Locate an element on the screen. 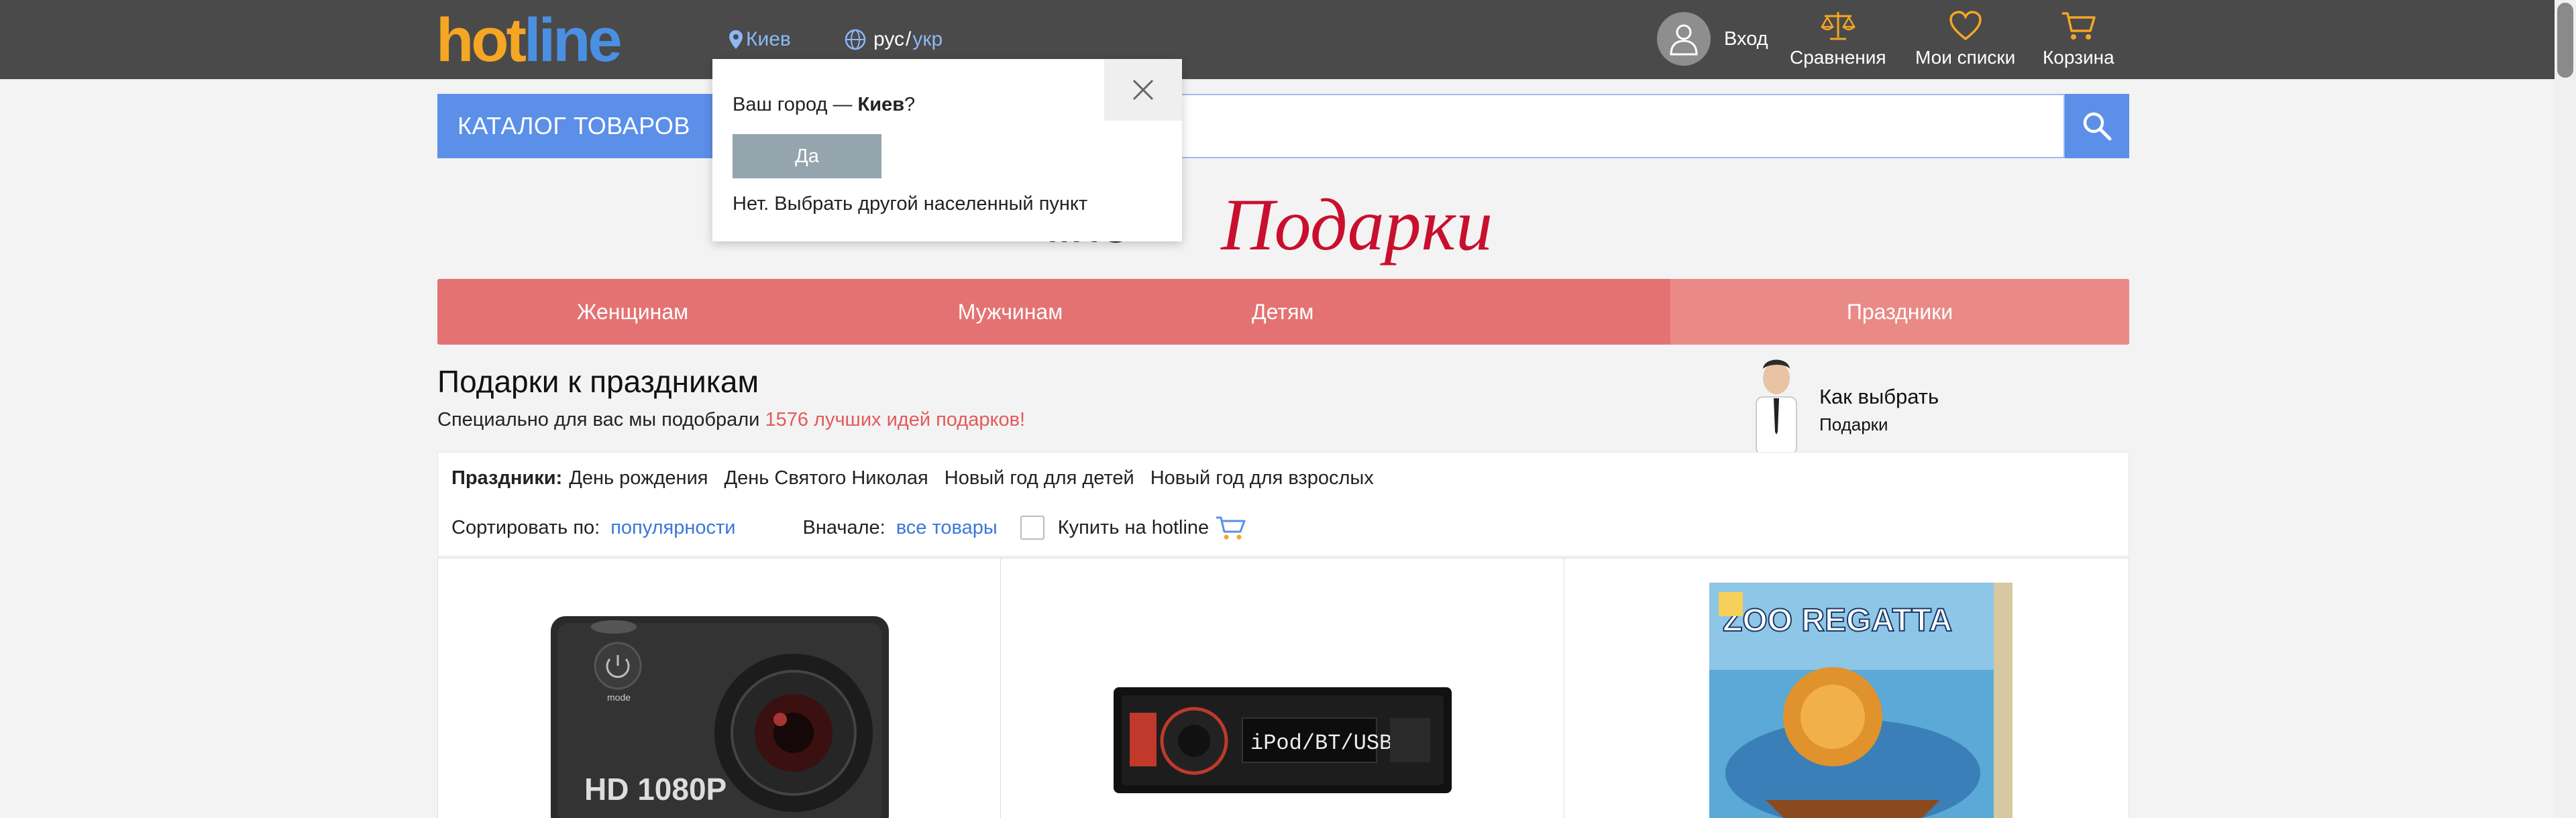  choose-other-city-link: Нет. Выбрать другой населенный пункт is located at coordinates (910, 204).